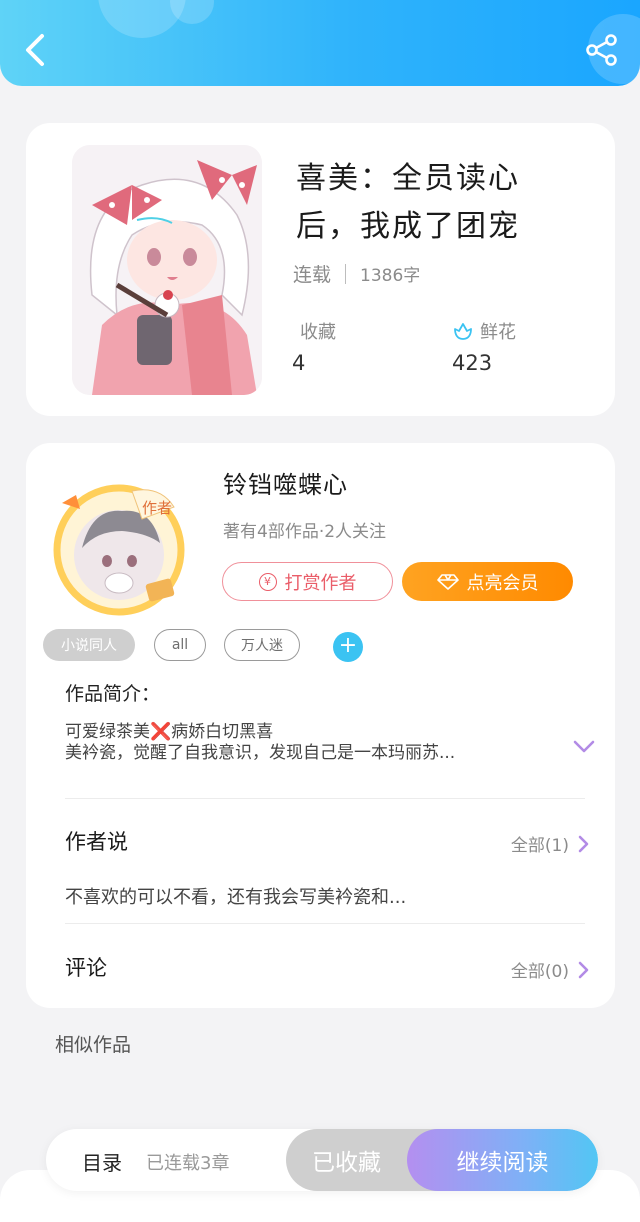 The width and height of the screenshot is (640, 1222). I want to click on flower-label: 鲜花, so click(498, 332).